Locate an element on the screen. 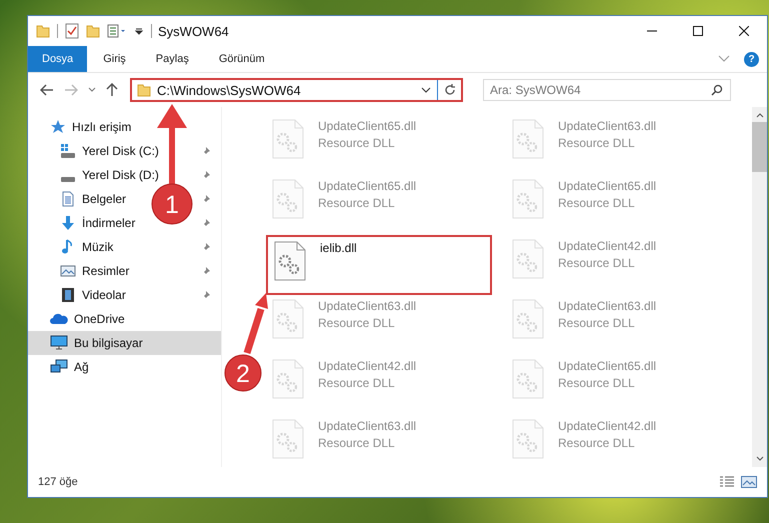 The image size is (769, 523). window-title: SysWOW64 is located at coordinates (193, 31).